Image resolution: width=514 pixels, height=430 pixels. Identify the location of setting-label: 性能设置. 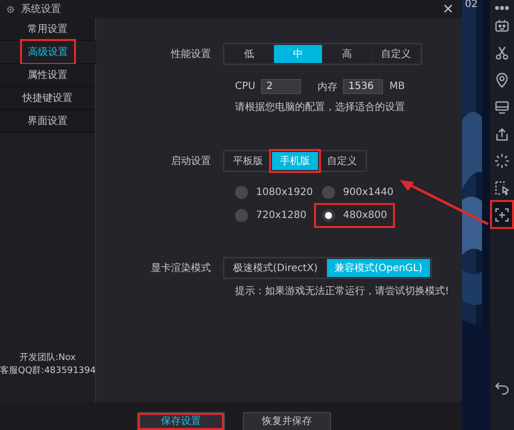
(191, 54).